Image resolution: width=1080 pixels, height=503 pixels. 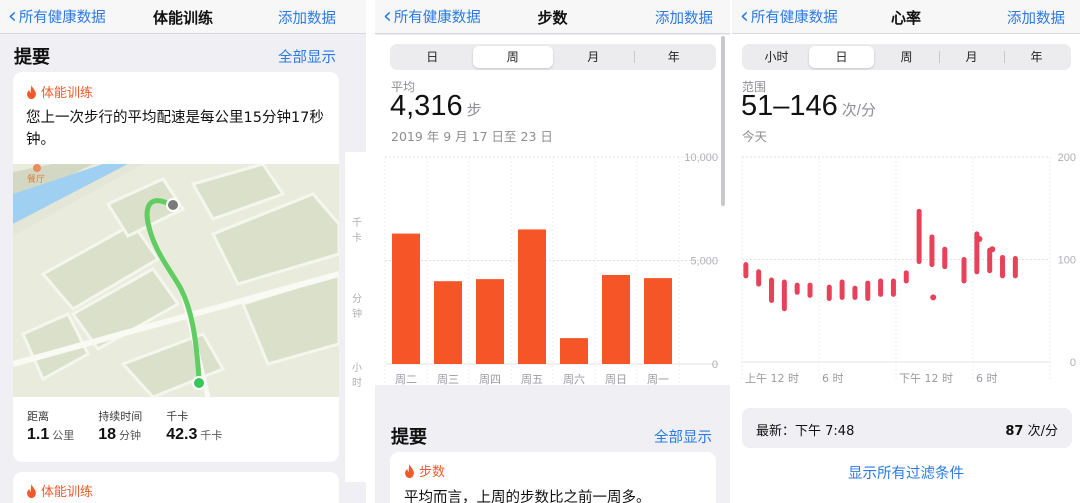 I want to click on y-tick-label: 10,000, so click(x=701, y=158).